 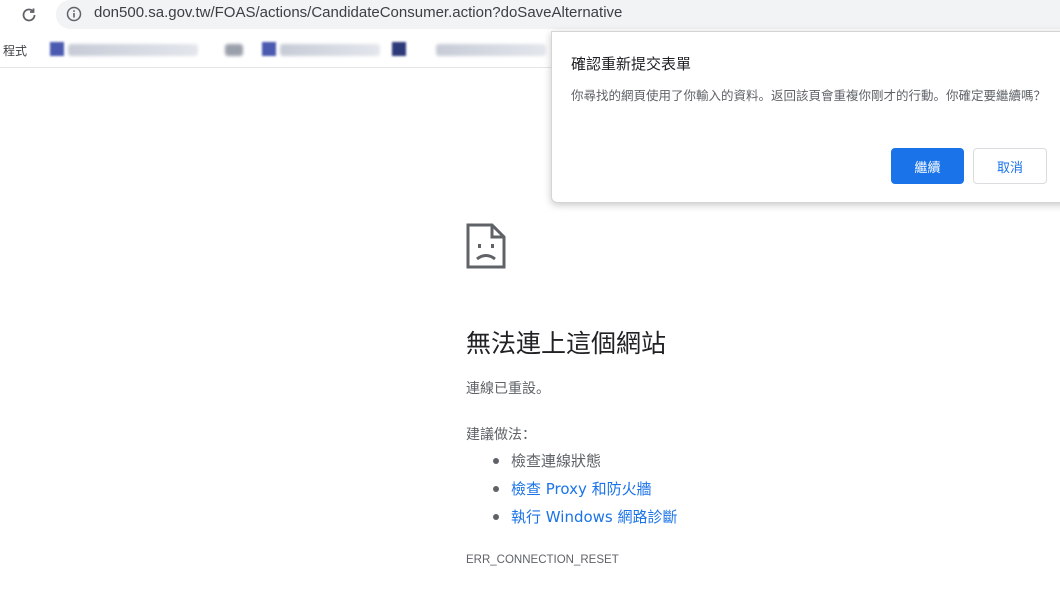 I want to click on list-item: 檢查 Proxy 和防火牆, so click(x=585, y=492).